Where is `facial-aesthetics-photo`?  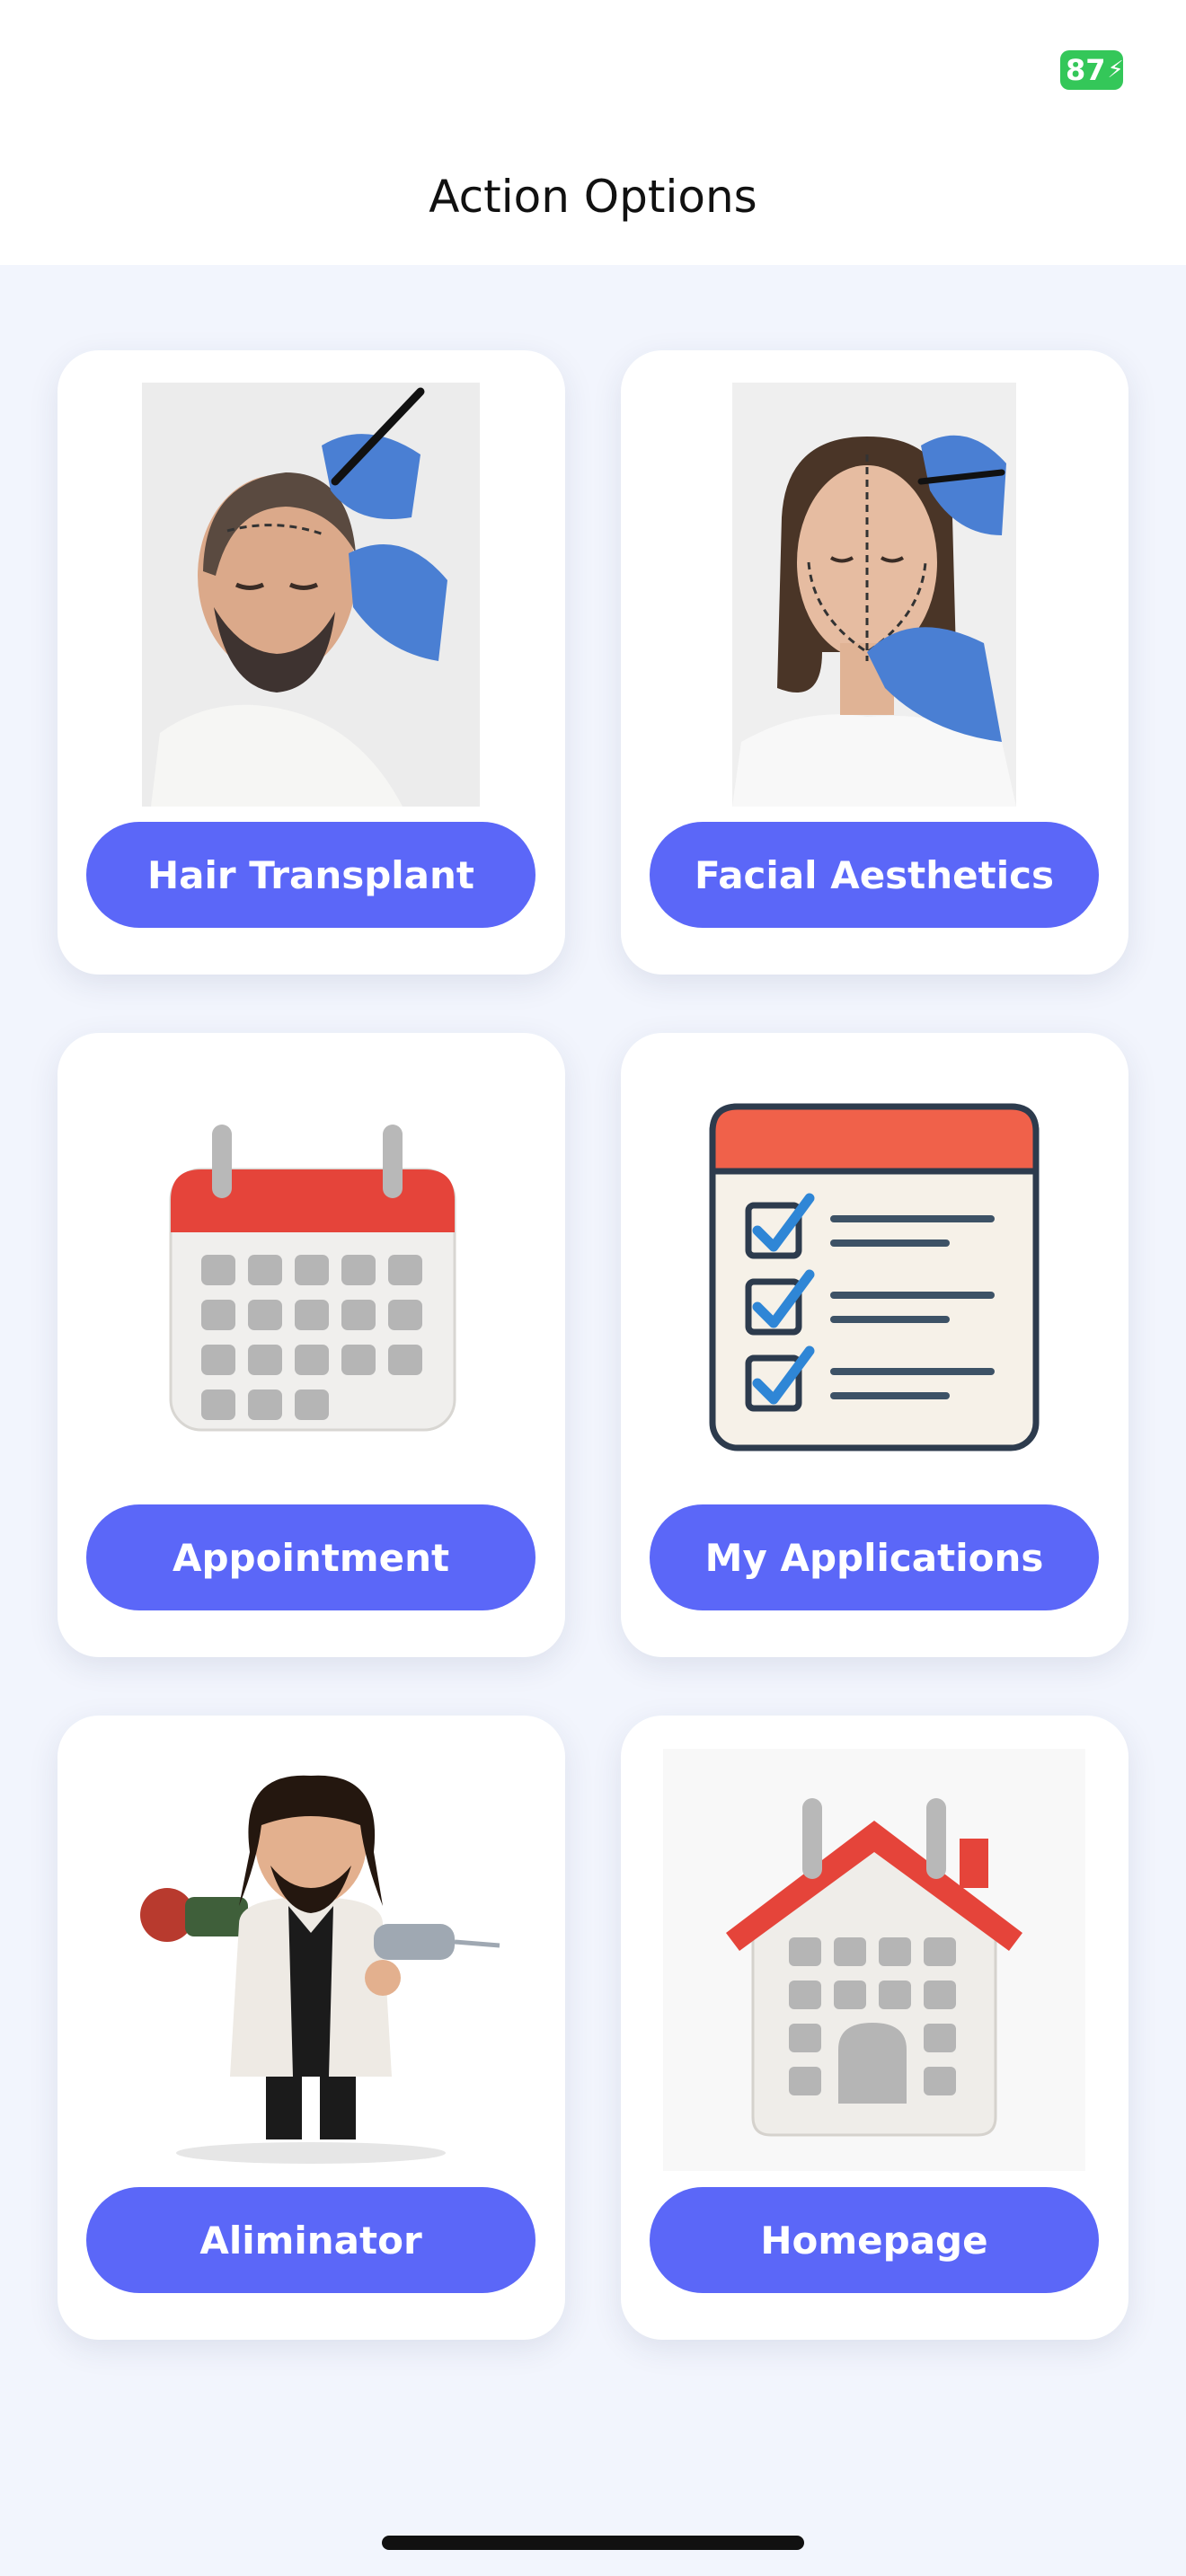 facial-aesthetics-photo is located at coordinates (874, 595).